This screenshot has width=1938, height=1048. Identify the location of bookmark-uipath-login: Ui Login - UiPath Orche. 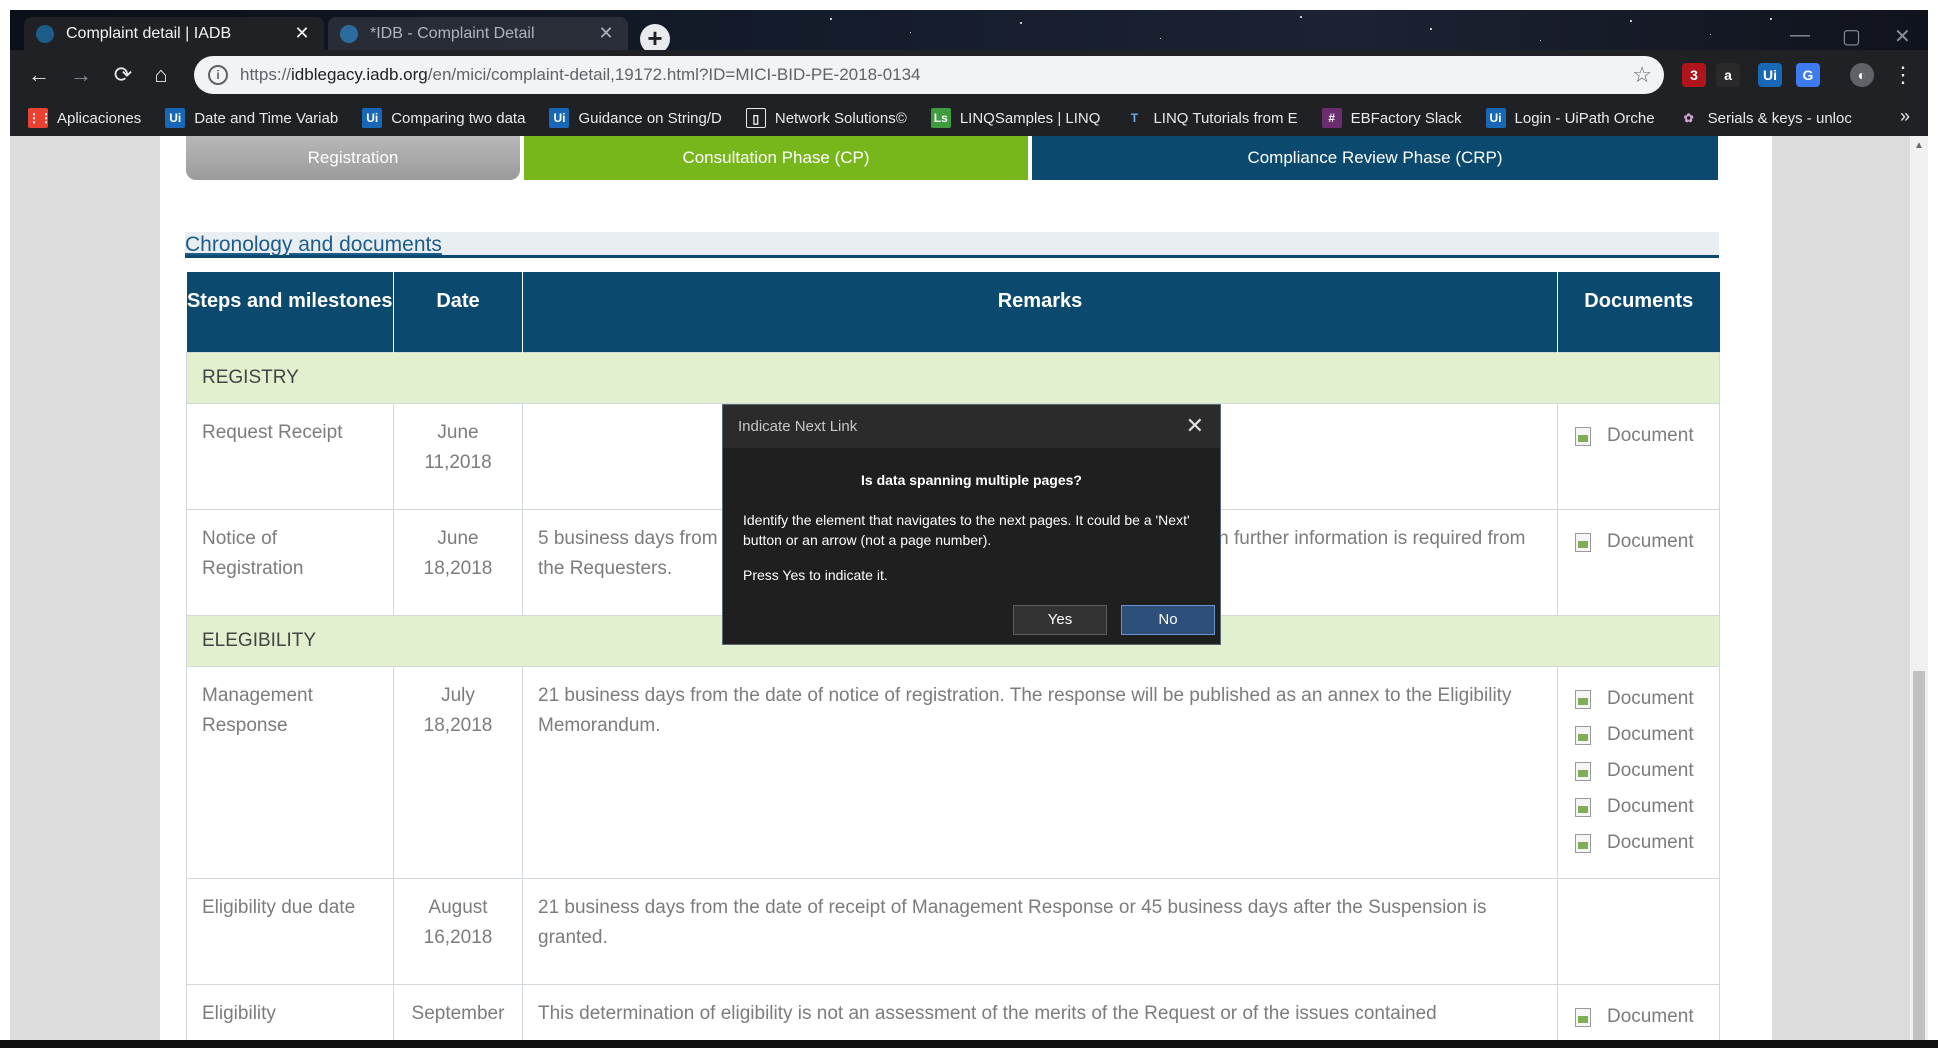
(1570, 118).